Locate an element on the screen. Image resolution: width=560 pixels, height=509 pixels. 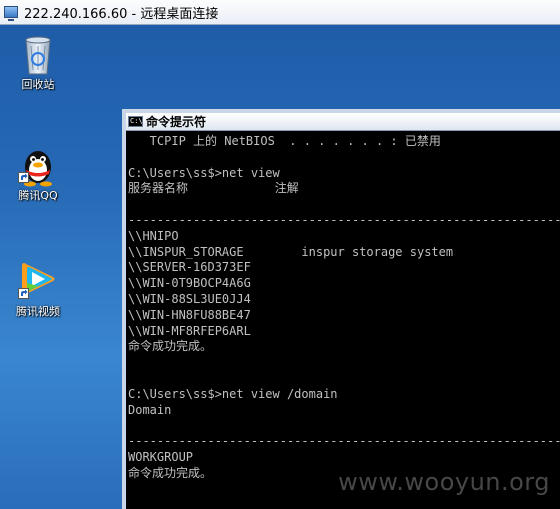
desktop-icon-tencent-video: 腾讯视频 is located at coordinates (38, 289).